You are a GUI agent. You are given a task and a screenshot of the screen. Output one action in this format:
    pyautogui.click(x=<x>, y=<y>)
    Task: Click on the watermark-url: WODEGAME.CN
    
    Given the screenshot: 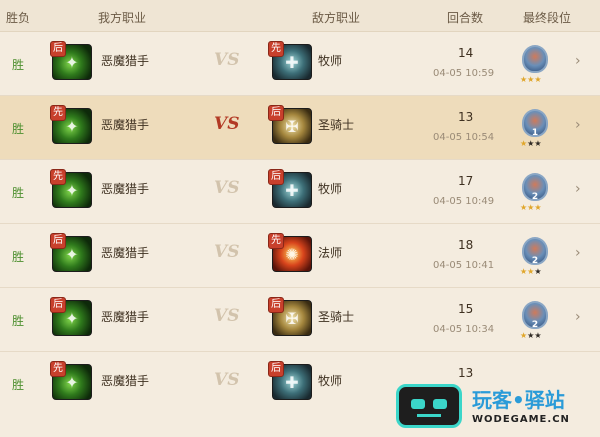 What is the action you would take?
    pyautogui.click(x=521, y=419)
    